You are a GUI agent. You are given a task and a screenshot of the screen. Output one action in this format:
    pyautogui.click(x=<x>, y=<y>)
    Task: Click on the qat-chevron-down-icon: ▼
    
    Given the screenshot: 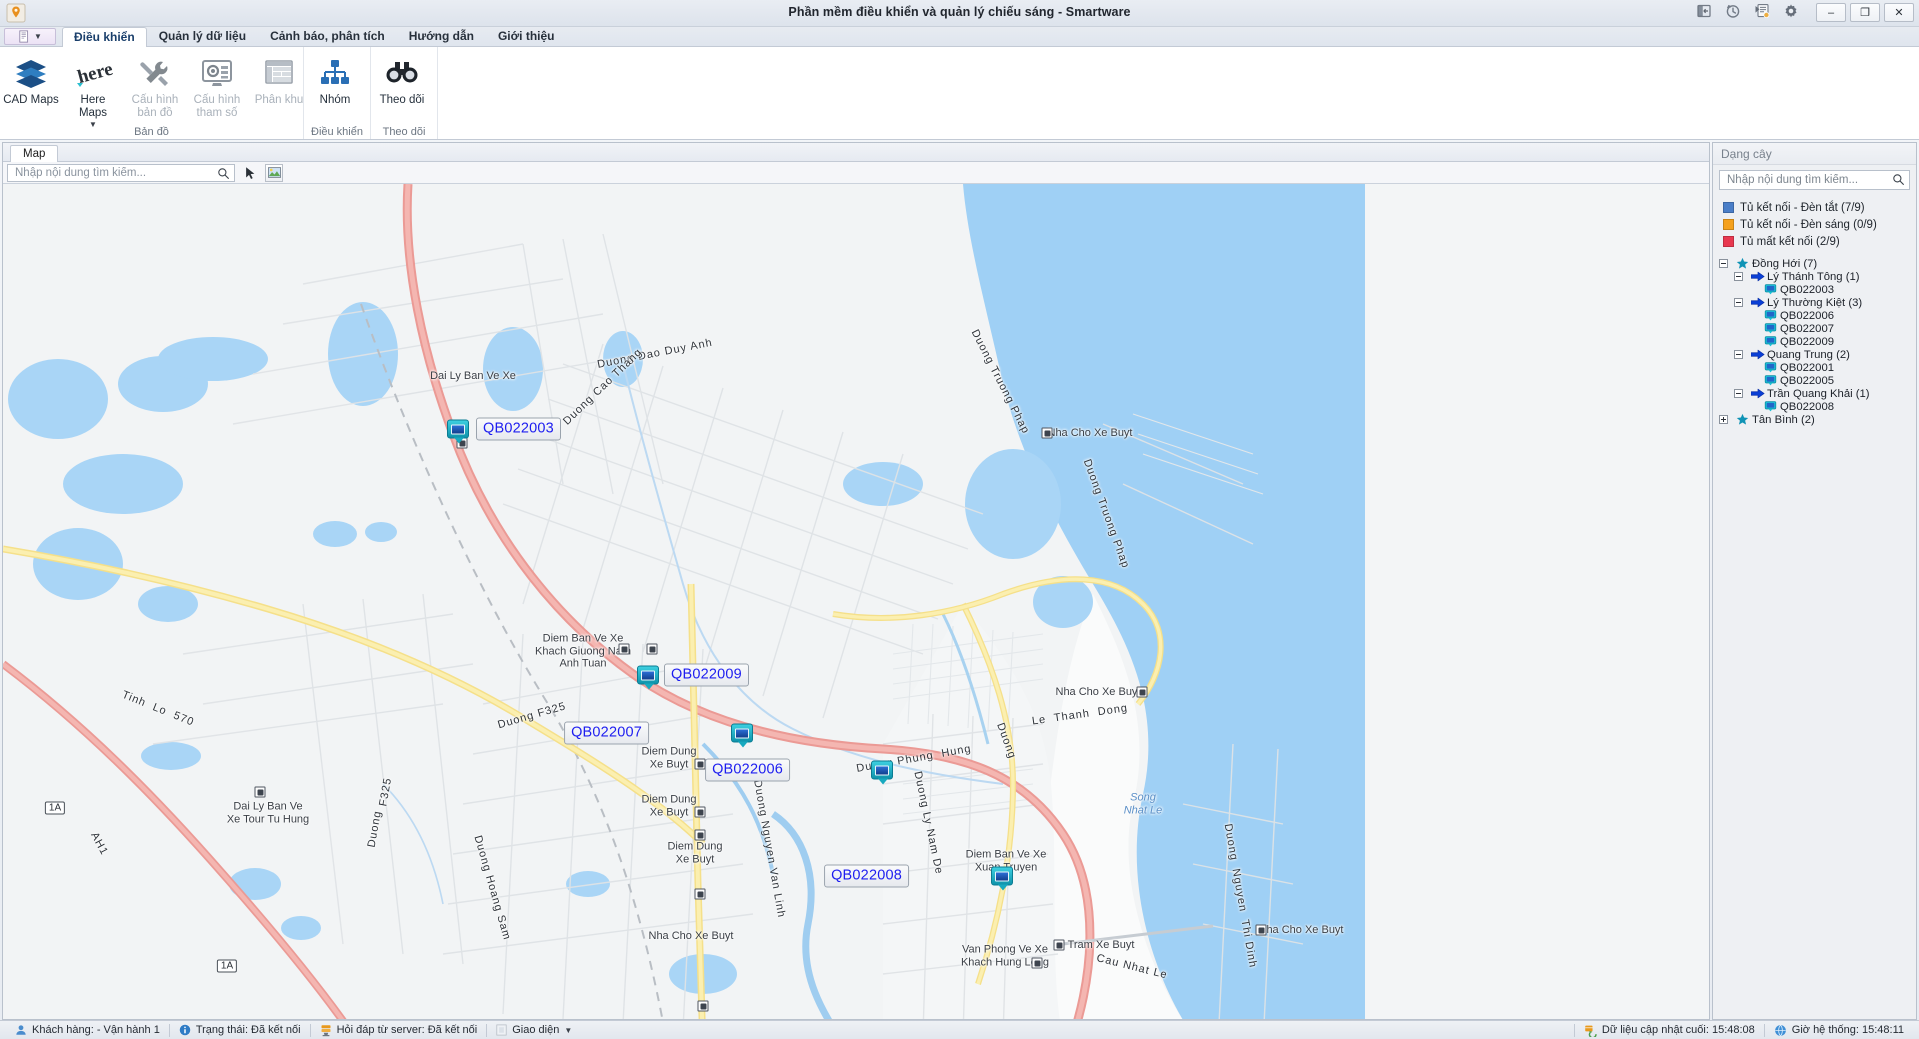 What is the action you would take?
    pyautogui.click(x=38, y=36)
    